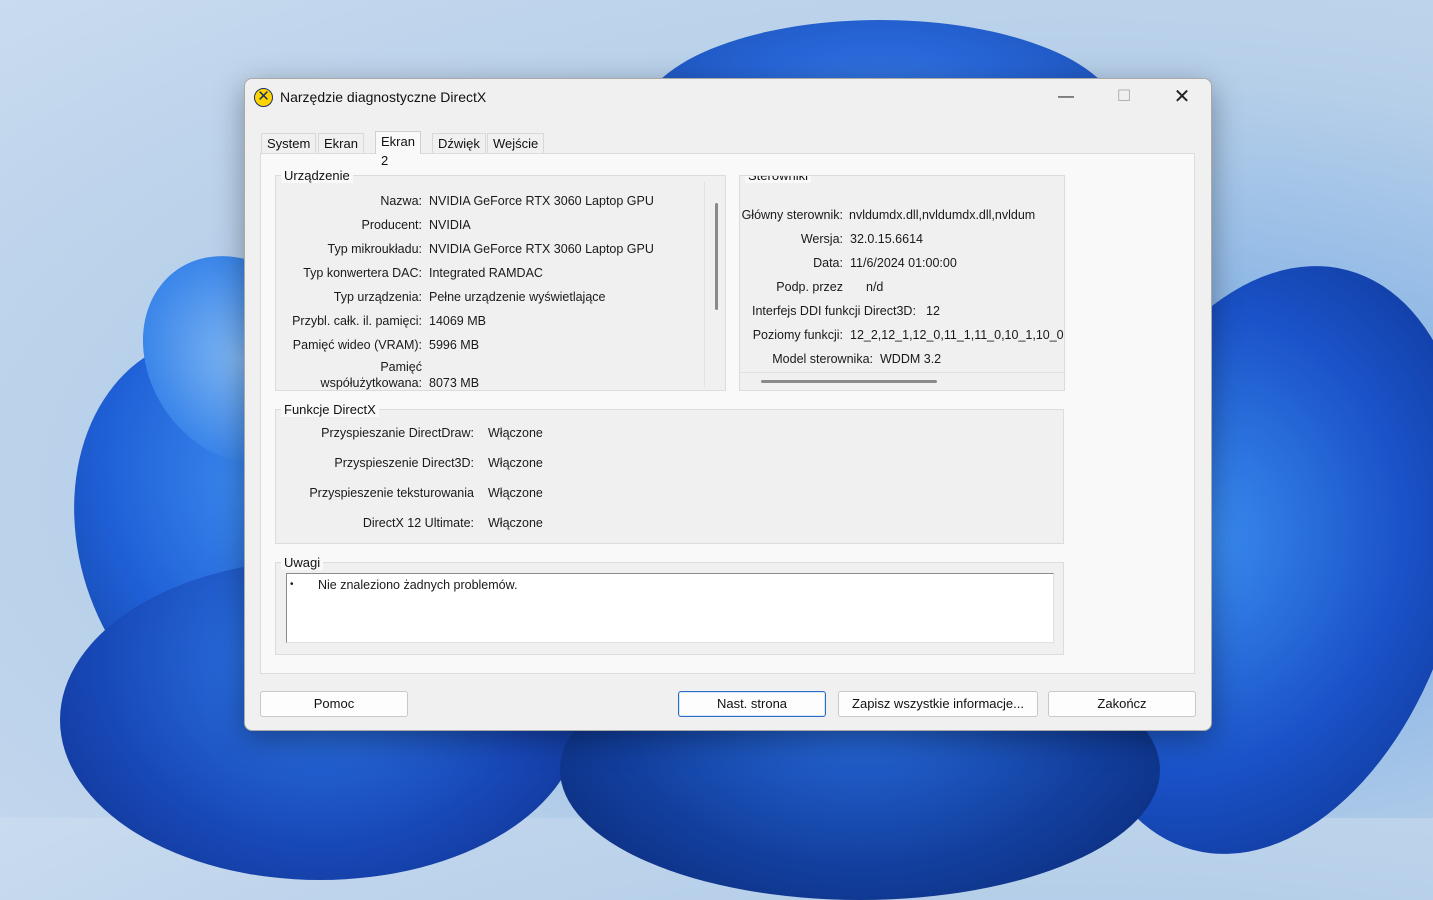  I want to click on notes-textbox: • Nie znaleziono żadnych problemów., so click(670, 608).